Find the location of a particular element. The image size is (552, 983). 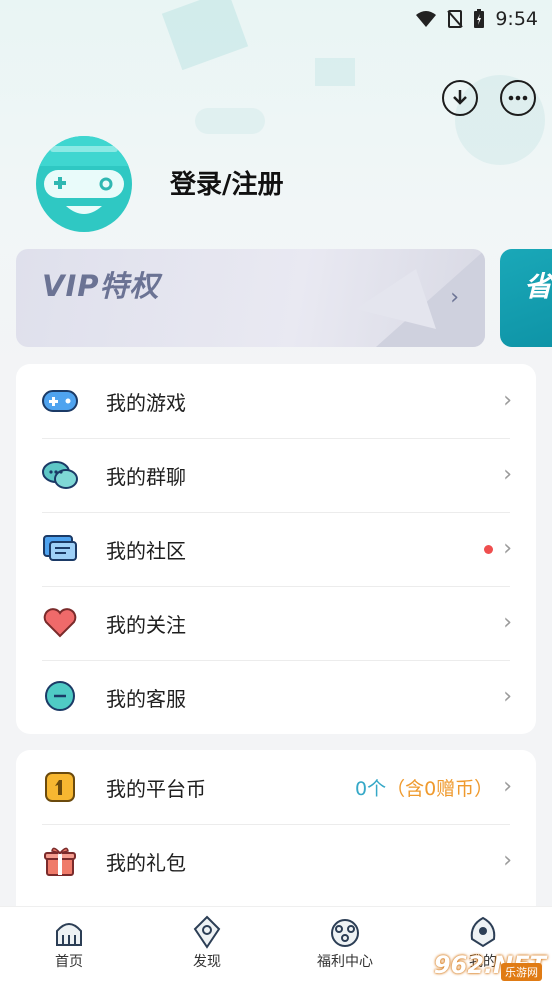

download-icon is located at coordinates (460, 97).